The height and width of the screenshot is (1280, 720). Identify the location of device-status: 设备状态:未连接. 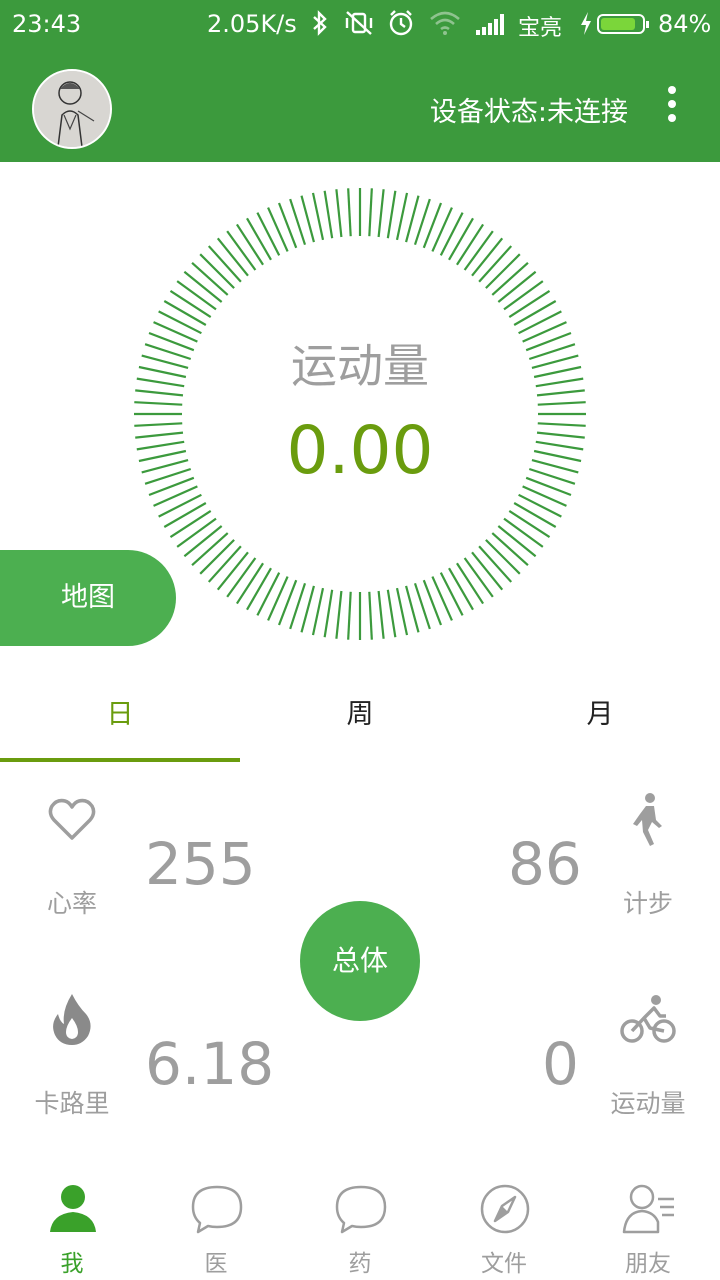
(528, 112).